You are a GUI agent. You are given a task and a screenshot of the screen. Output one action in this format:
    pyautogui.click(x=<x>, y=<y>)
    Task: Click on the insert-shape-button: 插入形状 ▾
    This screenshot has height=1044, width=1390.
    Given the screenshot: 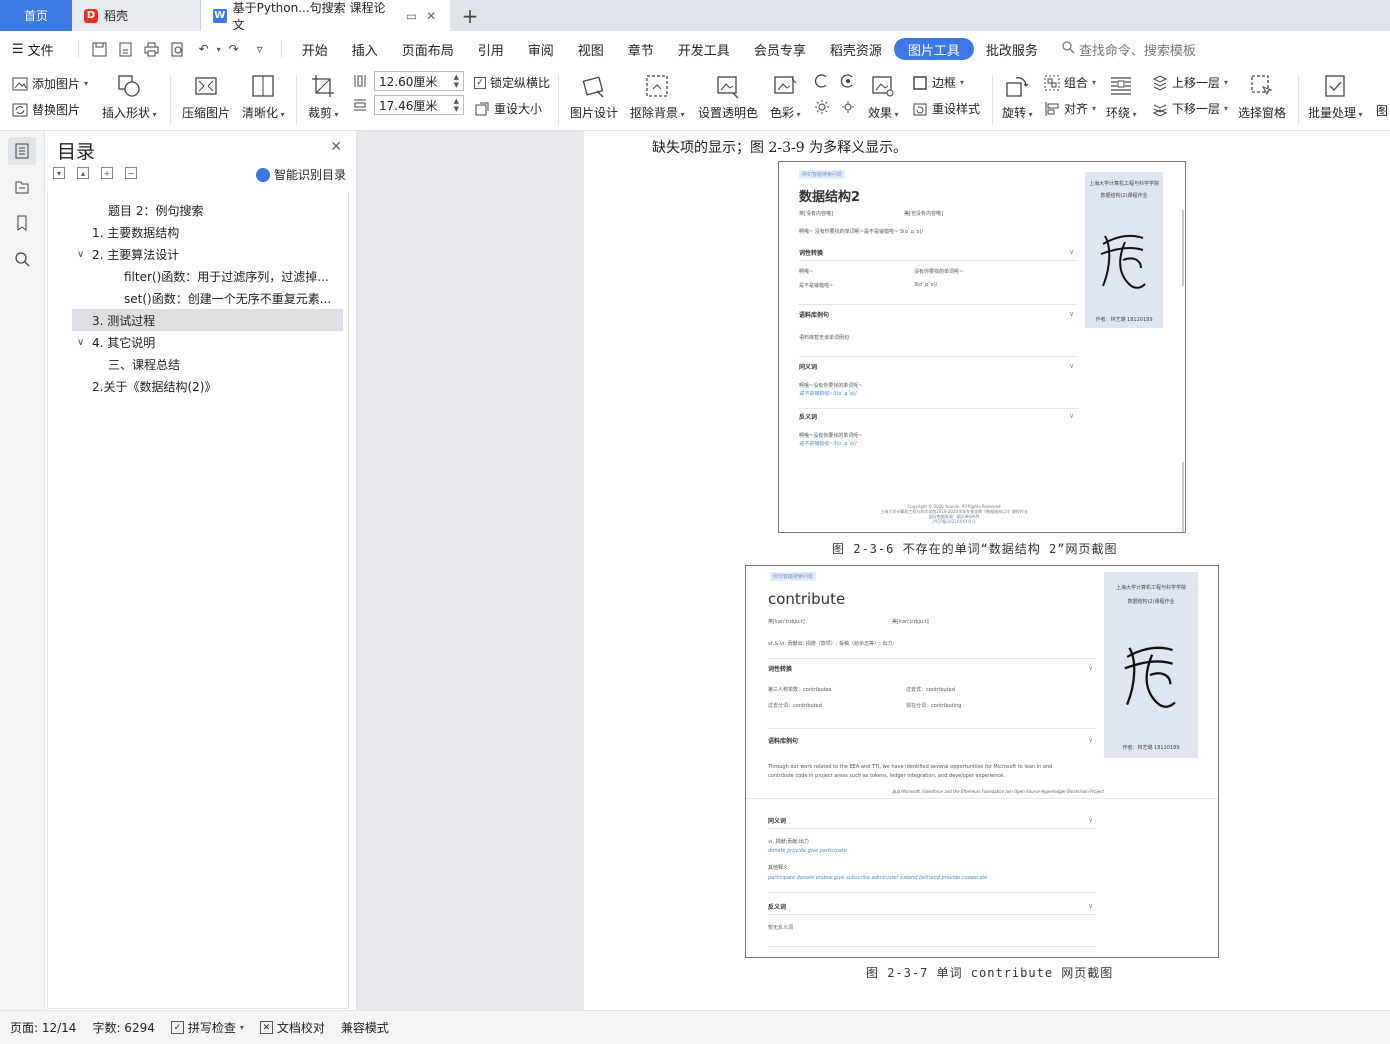 What is the action you would take?
    pyautogui.click(x=129, y=97)
    